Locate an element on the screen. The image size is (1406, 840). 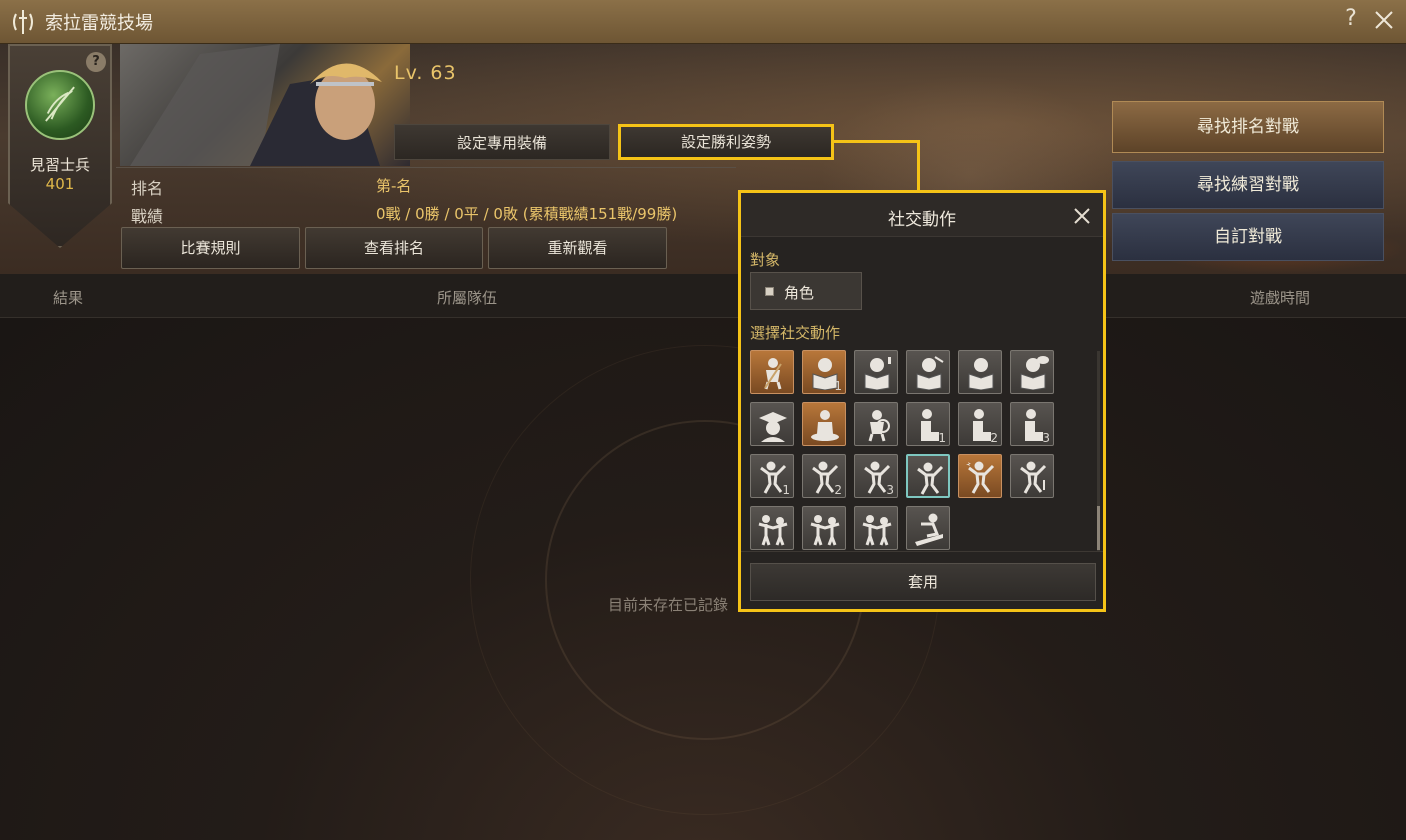
dance-glow-icon is located at coordinates (930, 478).